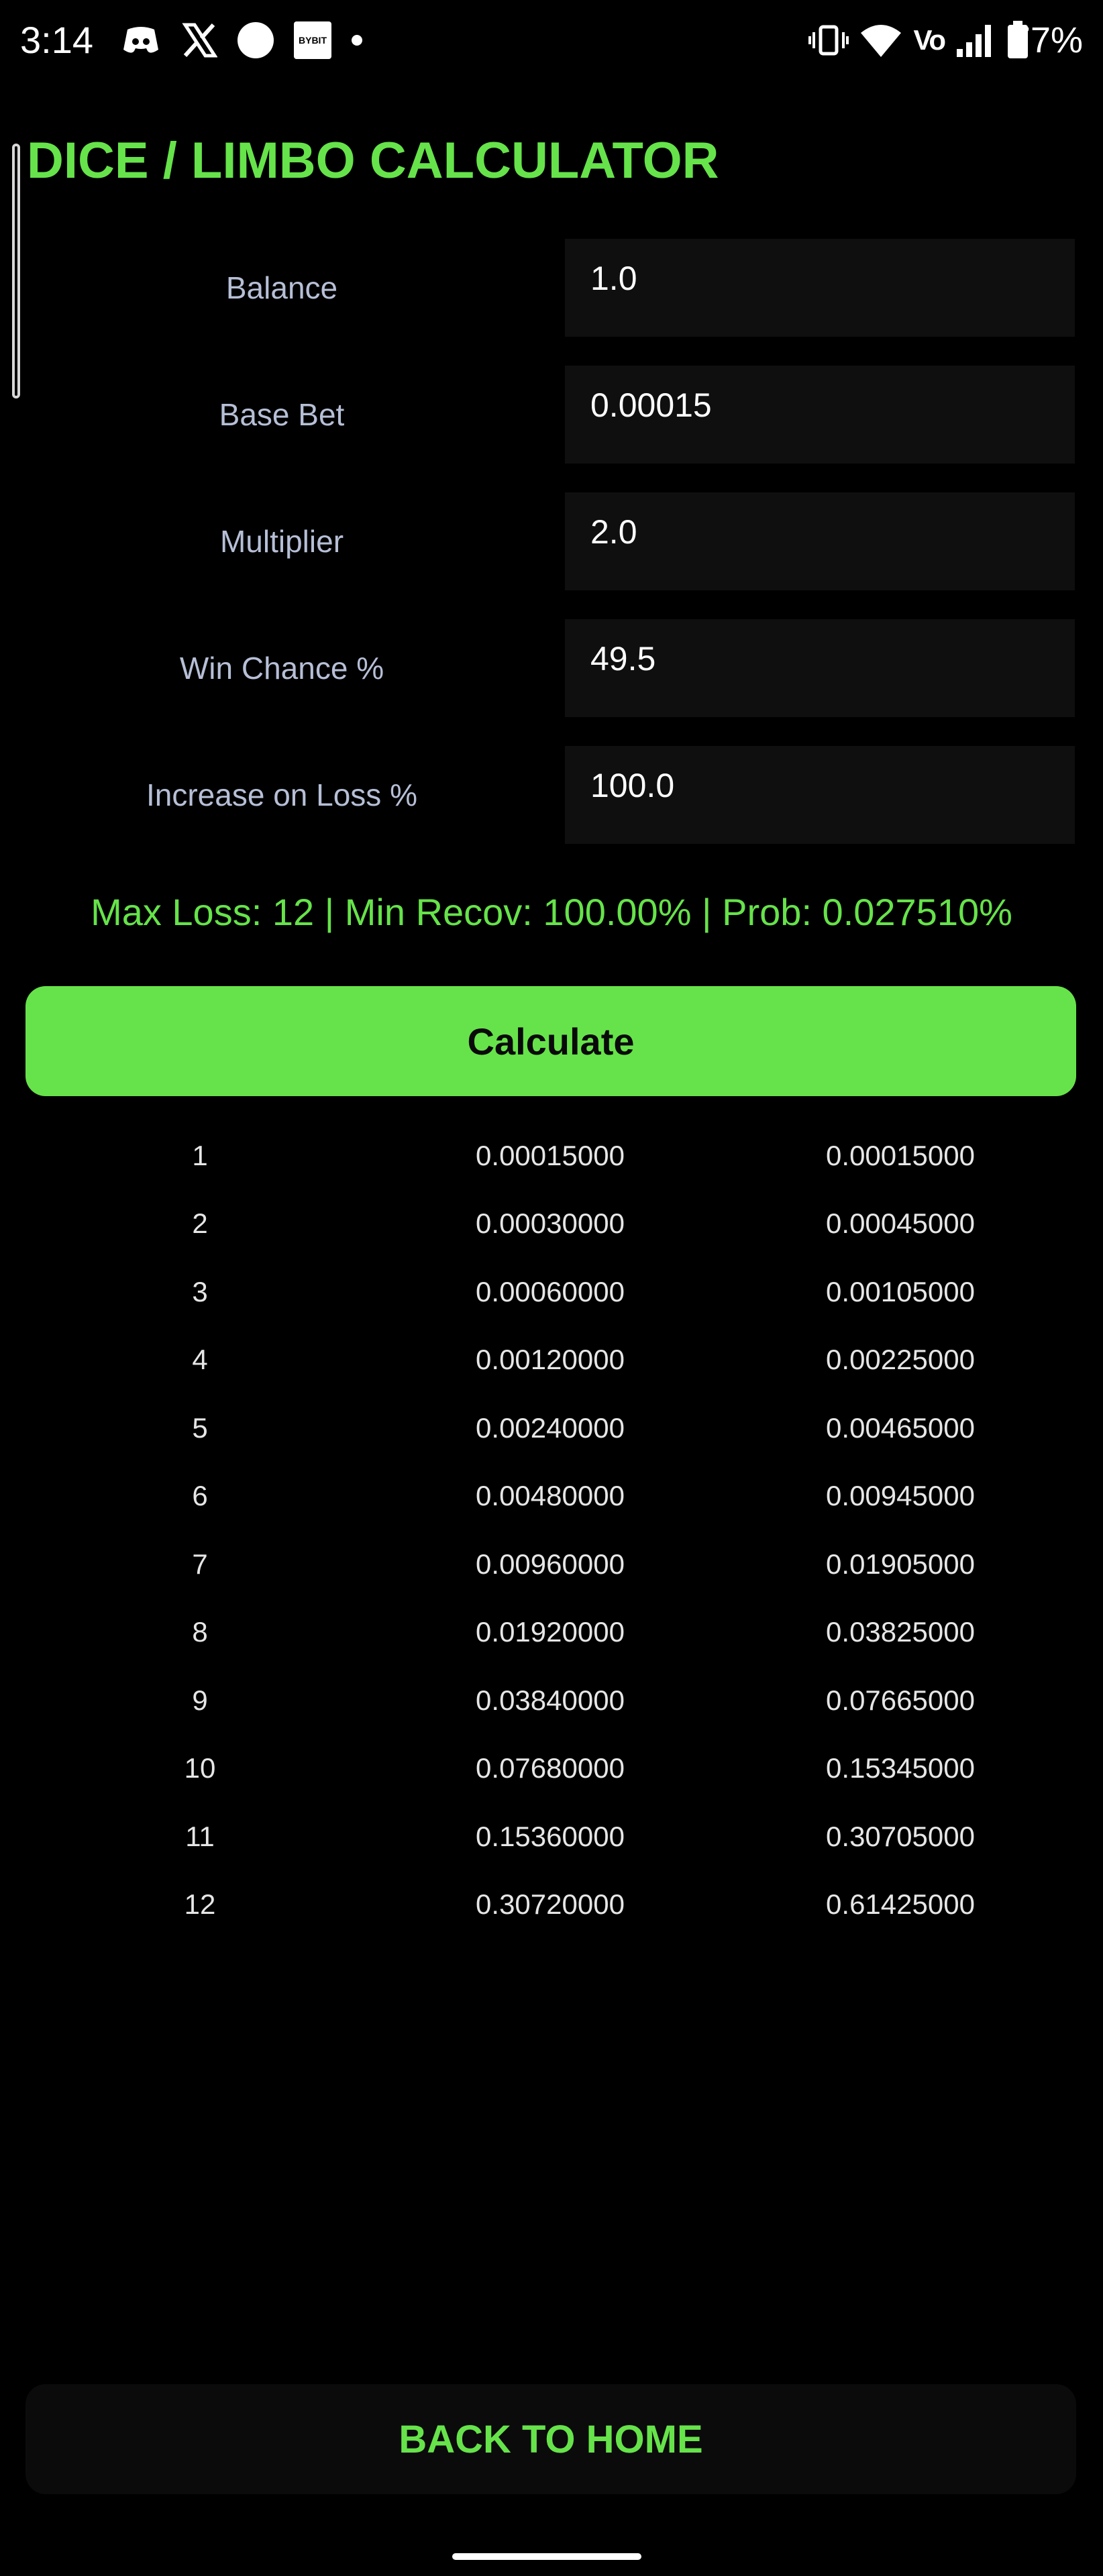 Image resolution: width=1103 pixels, height=2576 pixels. I want to click on table-row: 1 0.00015000 0.00015000, so click(551, 1156).